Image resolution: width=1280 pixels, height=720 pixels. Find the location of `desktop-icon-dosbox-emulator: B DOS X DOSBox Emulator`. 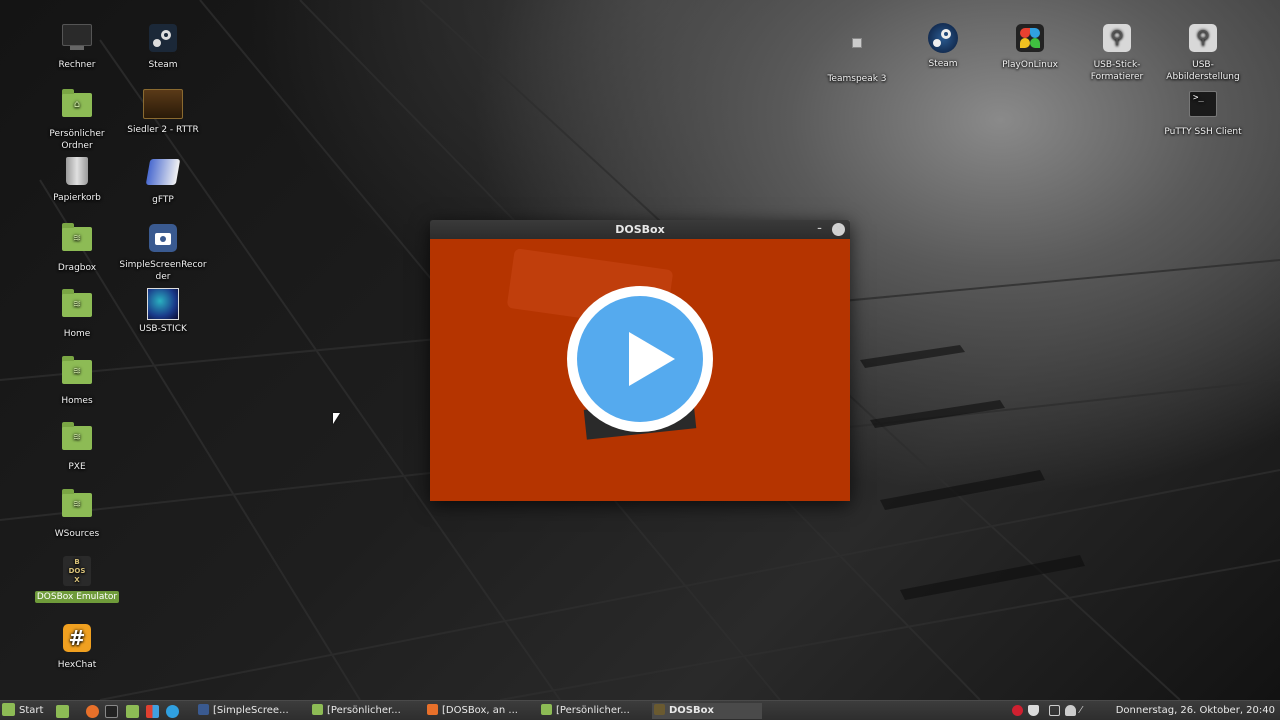

desktop-icon-dosbox-emulator: B DOS X DOSBox Emulator is located at coordinates (77, 579).